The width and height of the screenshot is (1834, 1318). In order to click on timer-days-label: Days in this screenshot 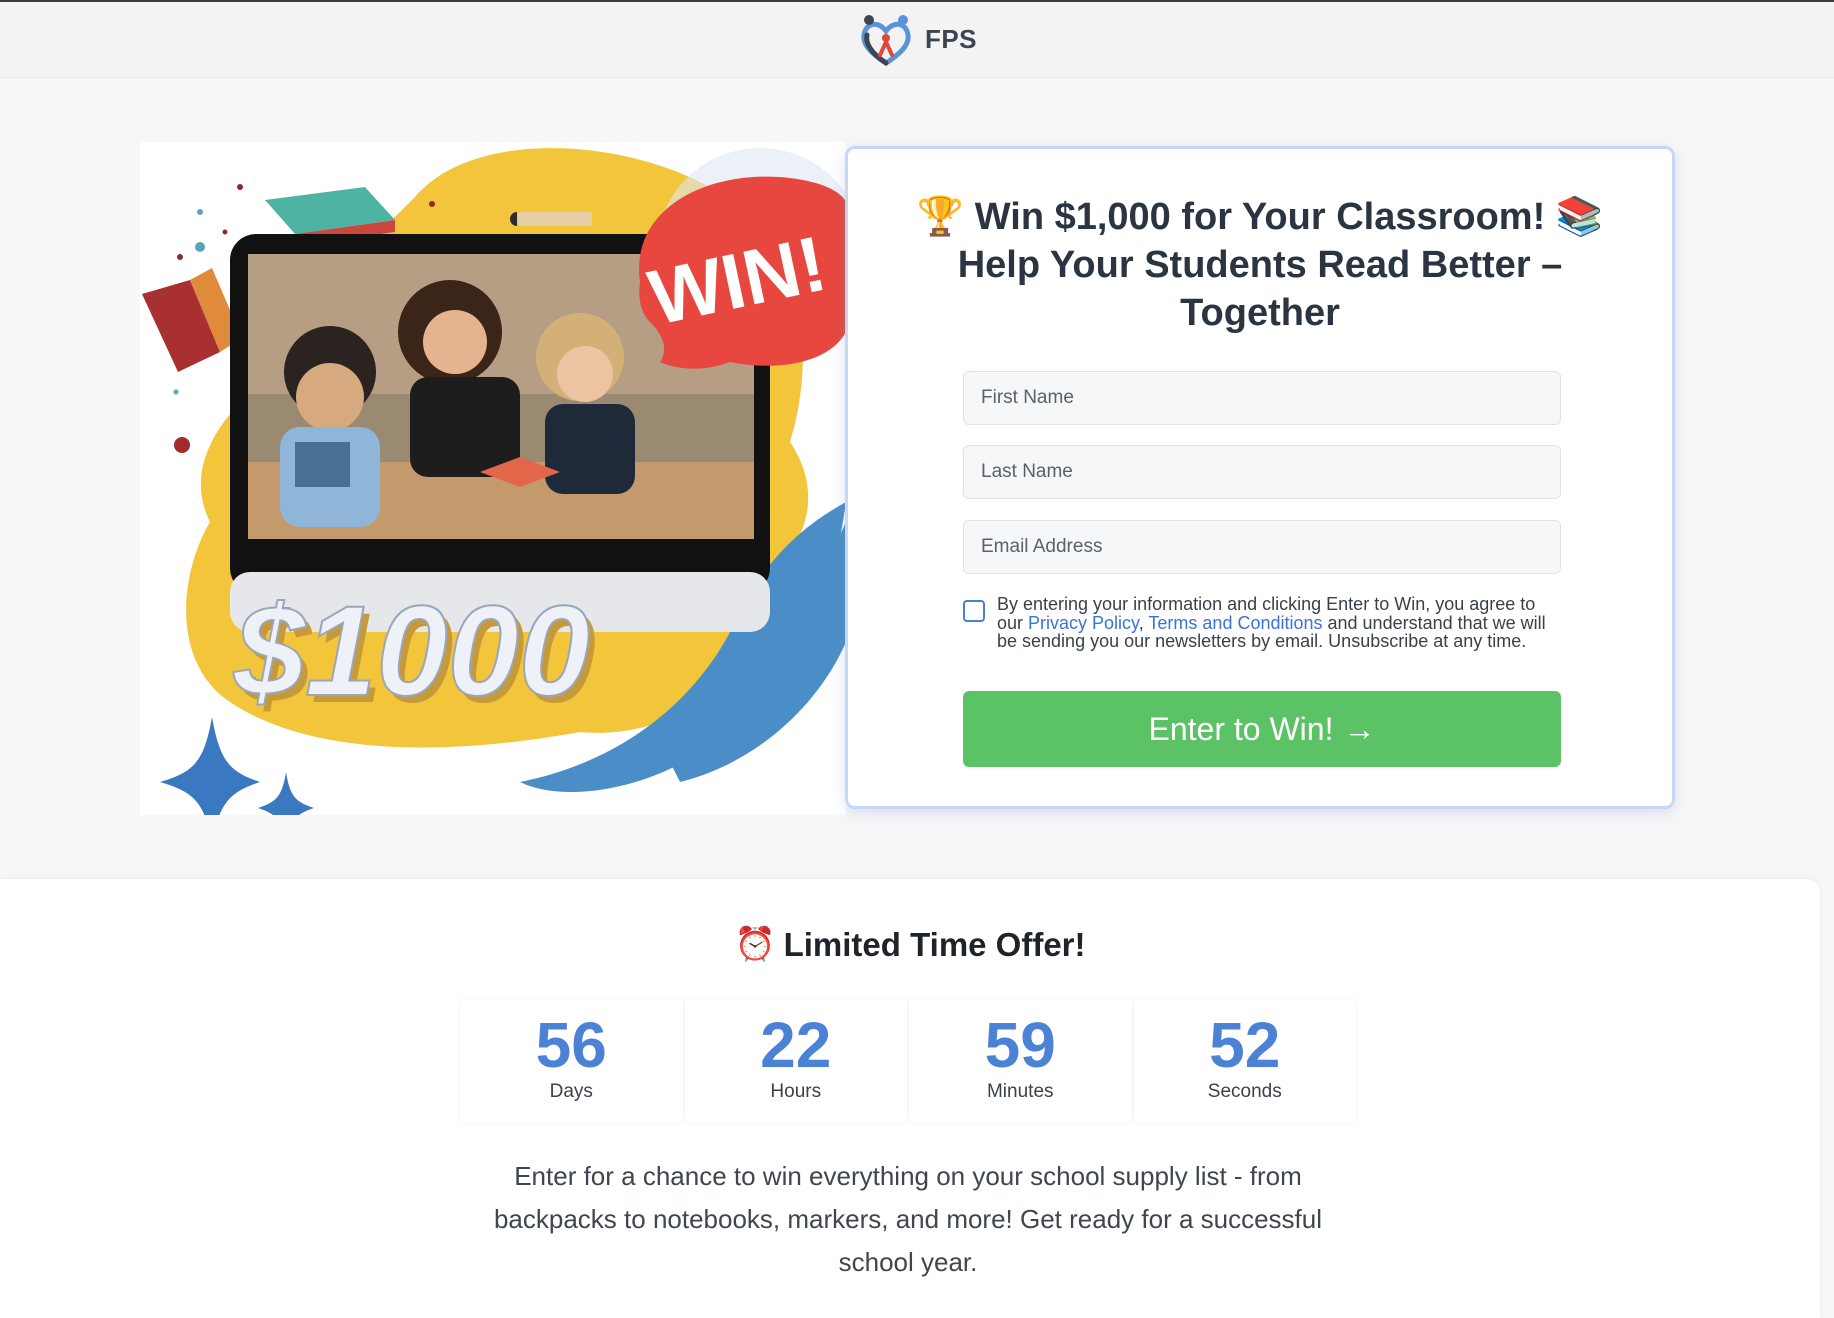, I will do `click(571, 1091)`.